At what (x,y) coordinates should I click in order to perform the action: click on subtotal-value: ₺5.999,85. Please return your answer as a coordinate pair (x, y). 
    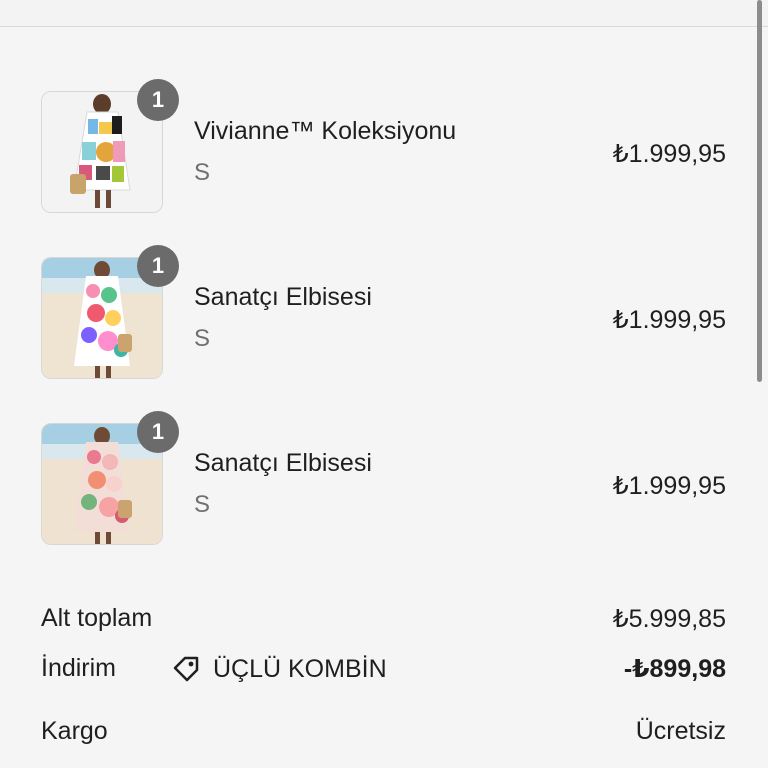
    Looking at the image, I should click on (669, 619).